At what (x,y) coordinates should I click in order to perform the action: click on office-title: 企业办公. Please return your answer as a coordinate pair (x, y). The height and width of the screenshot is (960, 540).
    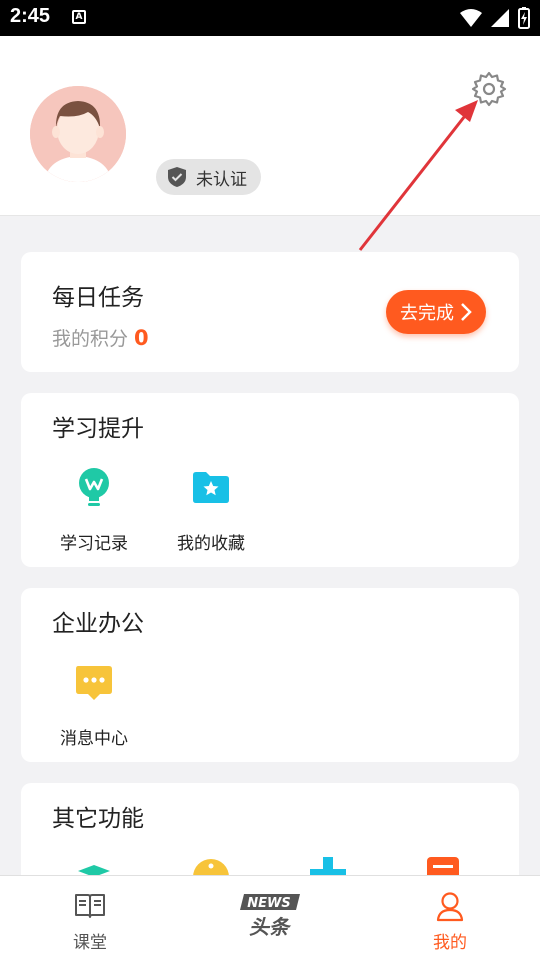
    Looking at the image, I should click on (98, 624).